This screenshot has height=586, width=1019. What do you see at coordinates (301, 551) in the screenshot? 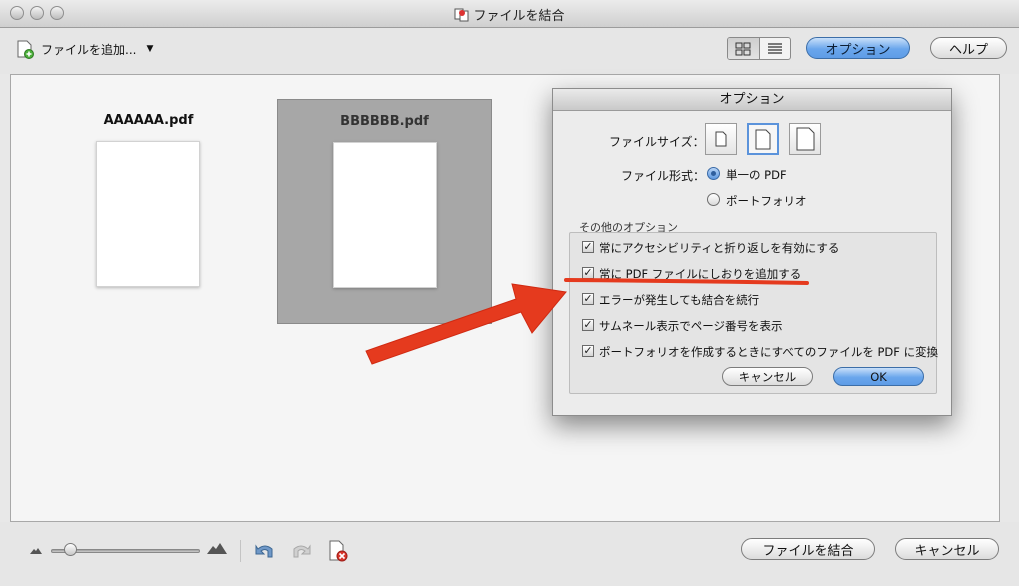
I see `redo-icon` at bounding box center [301, 551].